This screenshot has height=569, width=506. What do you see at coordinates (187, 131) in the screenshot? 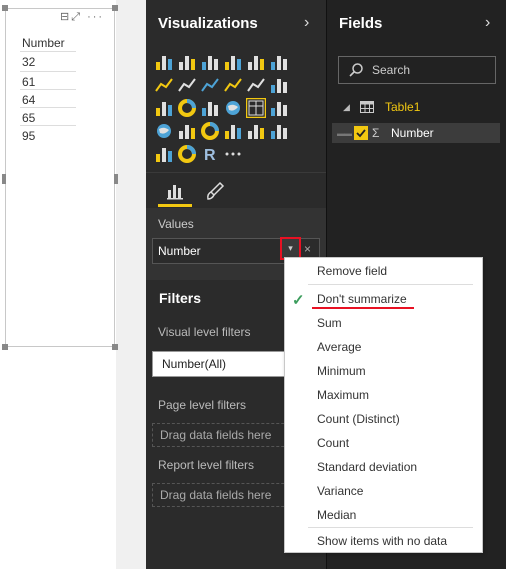
I see `funnel-icon` at bounding box center [187, 131].